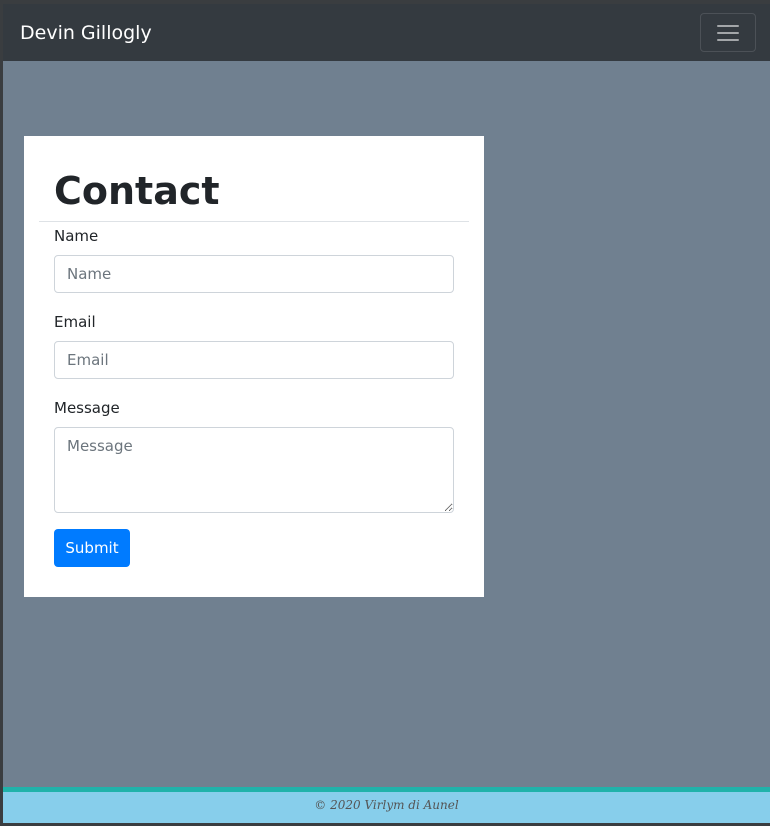 The width and height of the screenshot is (770, 826). What do you see at coordinates (254, 221) in the screenshot?
I see `title-divider` at bounding box center [254, 221].